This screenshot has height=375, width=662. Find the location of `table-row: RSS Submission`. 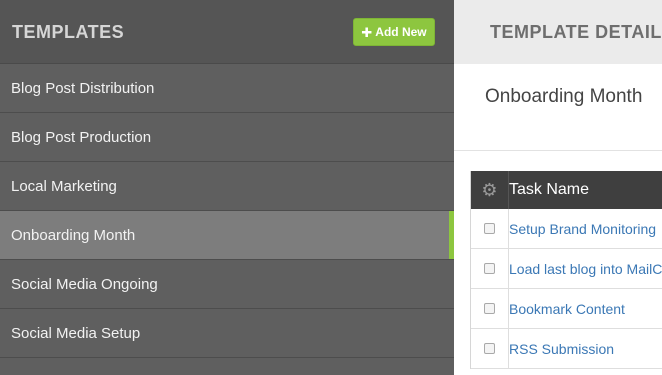

table-row: RSS Submission is located at coordinates (566, 349).